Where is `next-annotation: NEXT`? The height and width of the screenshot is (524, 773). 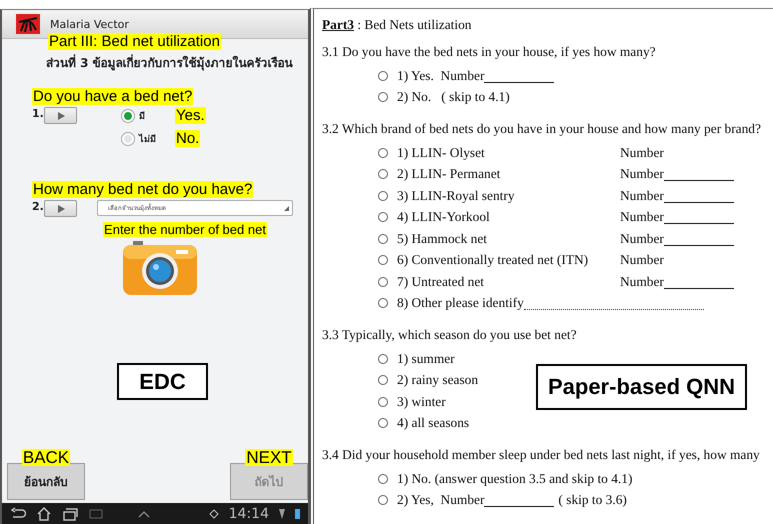
next-annotation: NEXT is located at coordinates (269, 457).